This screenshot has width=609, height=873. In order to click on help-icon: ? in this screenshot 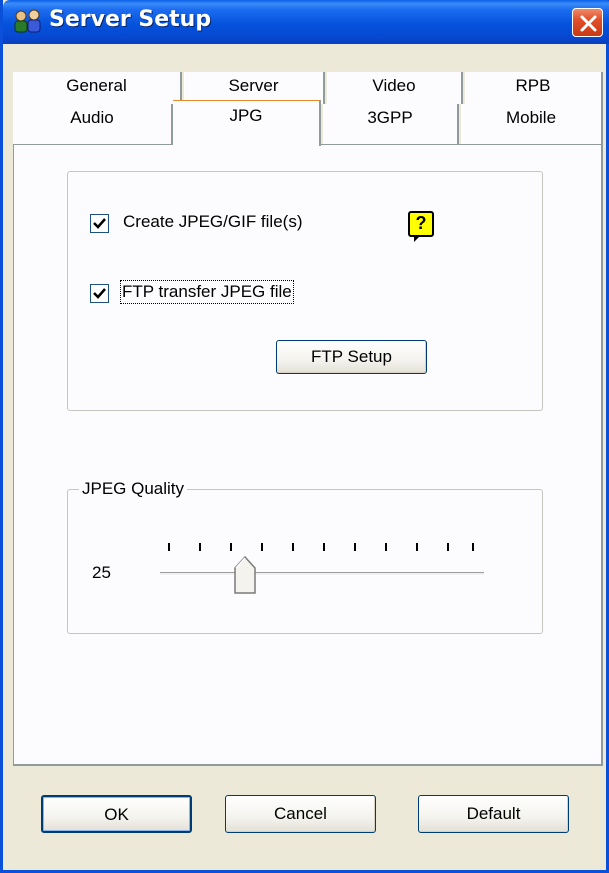, I will do `click(421, 226)`.